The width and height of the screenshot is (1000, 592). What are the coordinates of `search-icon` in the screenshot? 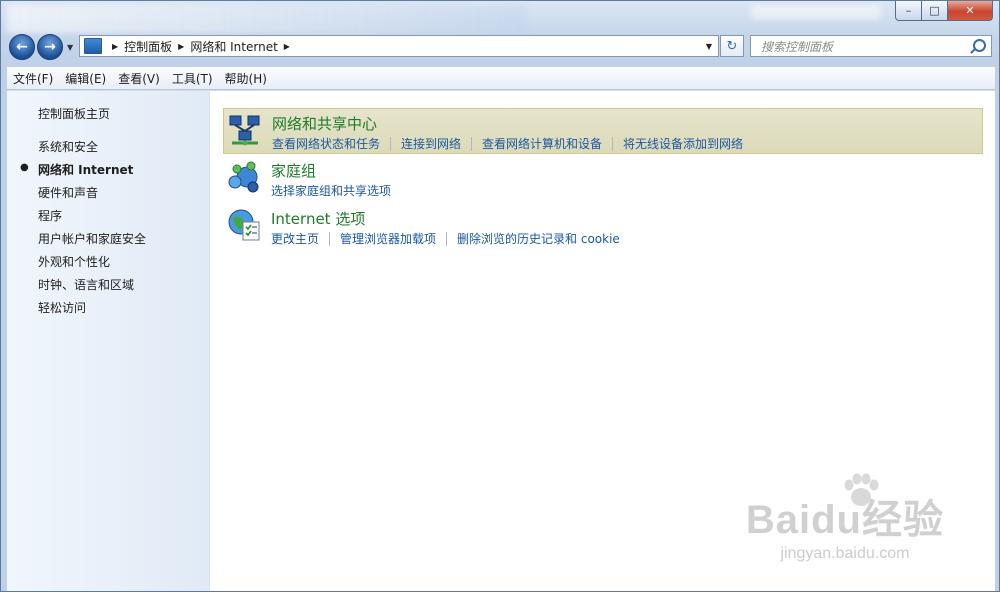 It's located at (979, 45).